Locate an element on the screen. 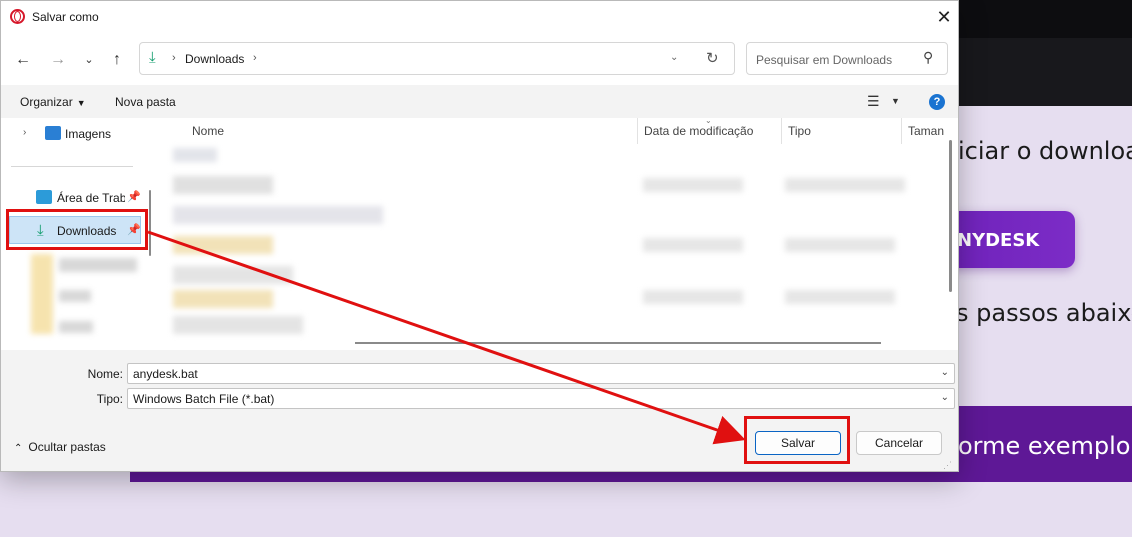 The width and height of the screenshot is (1132, 537). pin-icon: 📌 is located at coordinates (134, 196).